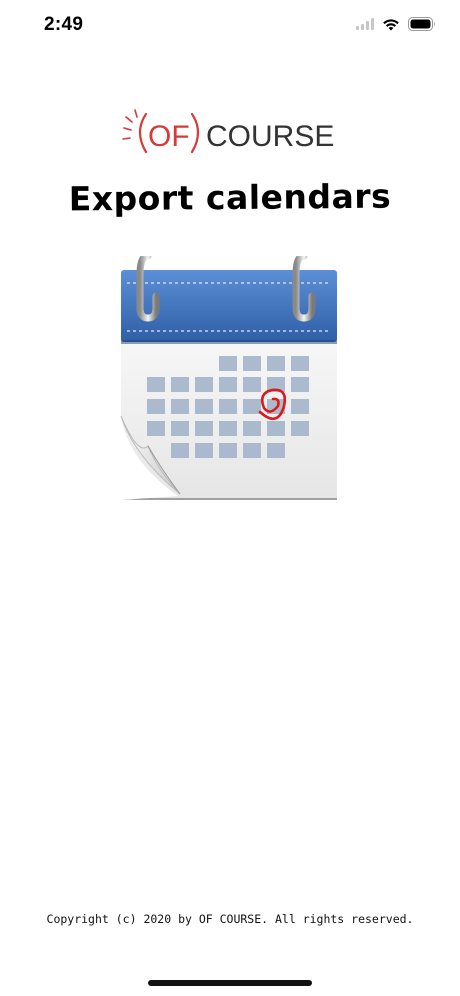  What do you see at coordinates (228, 378) in the screenshot?
I see `calendar-icon` at bounding box center [228, 378].